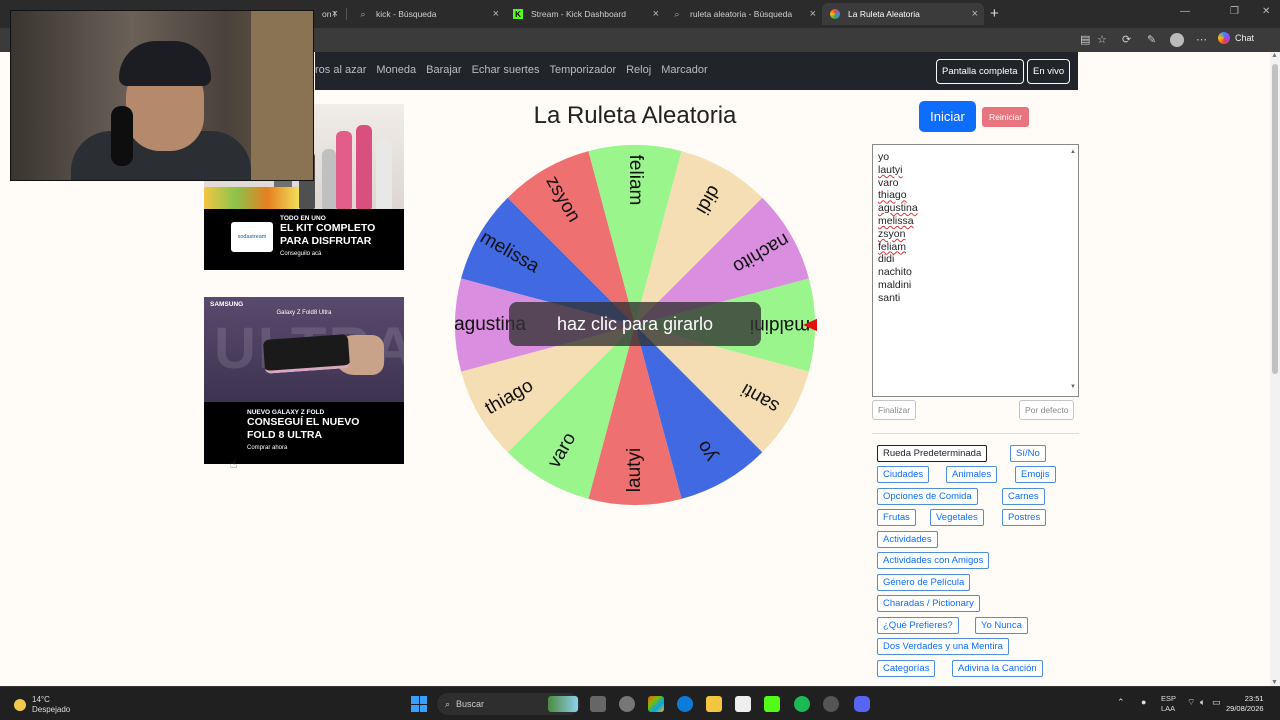 This screenshot has width=1280, height=720. Describe the element at coordinates (890, 169) in the screenshot. I see `name-entry: lautyi` at that location.